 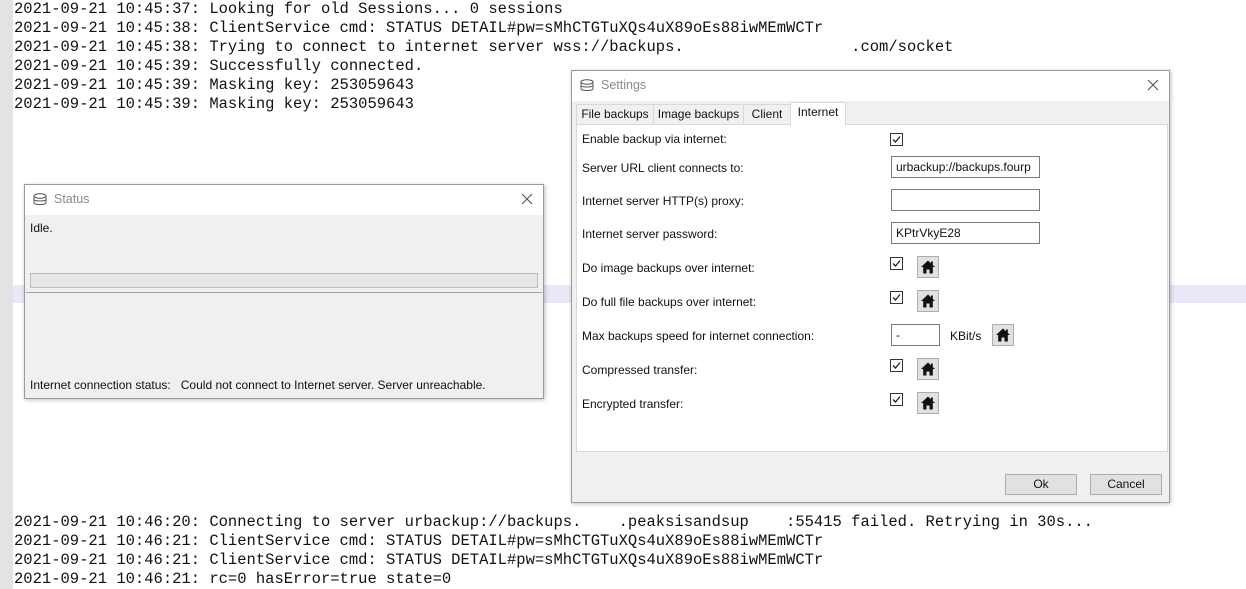 What do you see at coordinates (284, 280) in the screenshot?
I see `status-progress-bar` at bounding box center [284, 280].